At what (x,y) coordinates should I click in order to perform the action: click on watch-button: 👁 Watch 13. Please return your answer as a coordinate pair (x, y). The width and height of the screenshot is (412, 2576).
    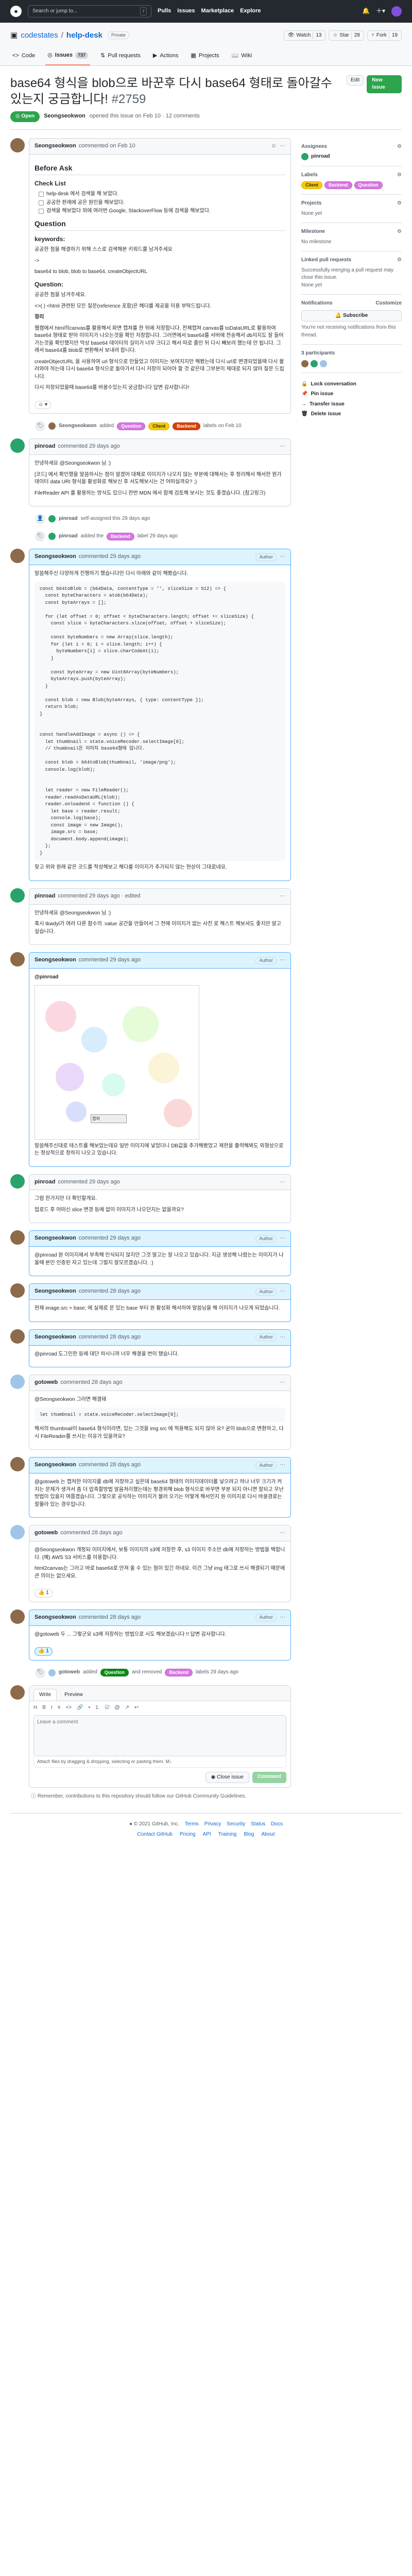
    Looking at the image, I should click on (304, 35).